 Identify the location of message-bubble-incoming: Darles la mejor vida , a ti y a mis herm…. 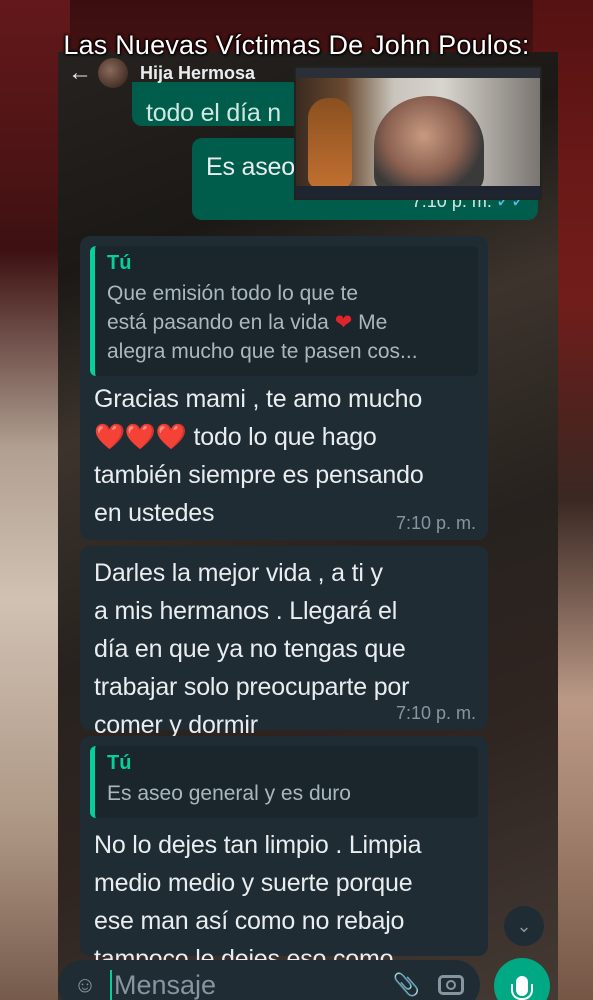
(284, 642).